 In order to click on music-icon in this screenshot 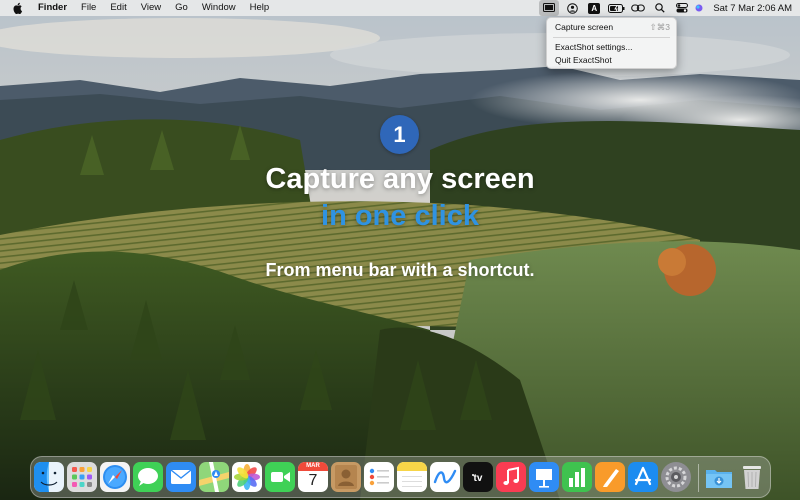, I will do `click(511, 477)`.